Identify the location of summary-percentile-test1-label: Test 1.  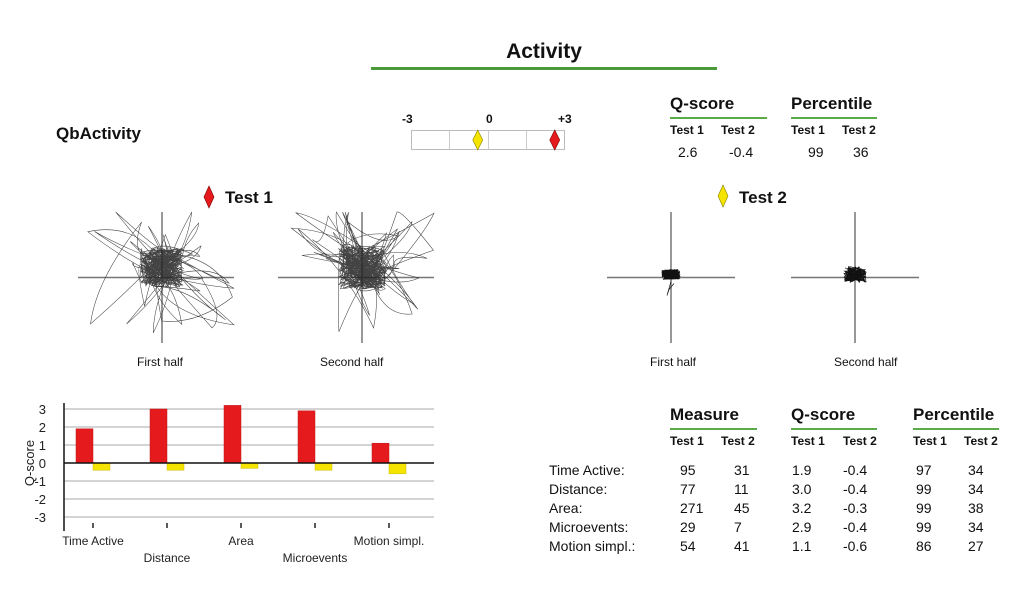
(808, 130).